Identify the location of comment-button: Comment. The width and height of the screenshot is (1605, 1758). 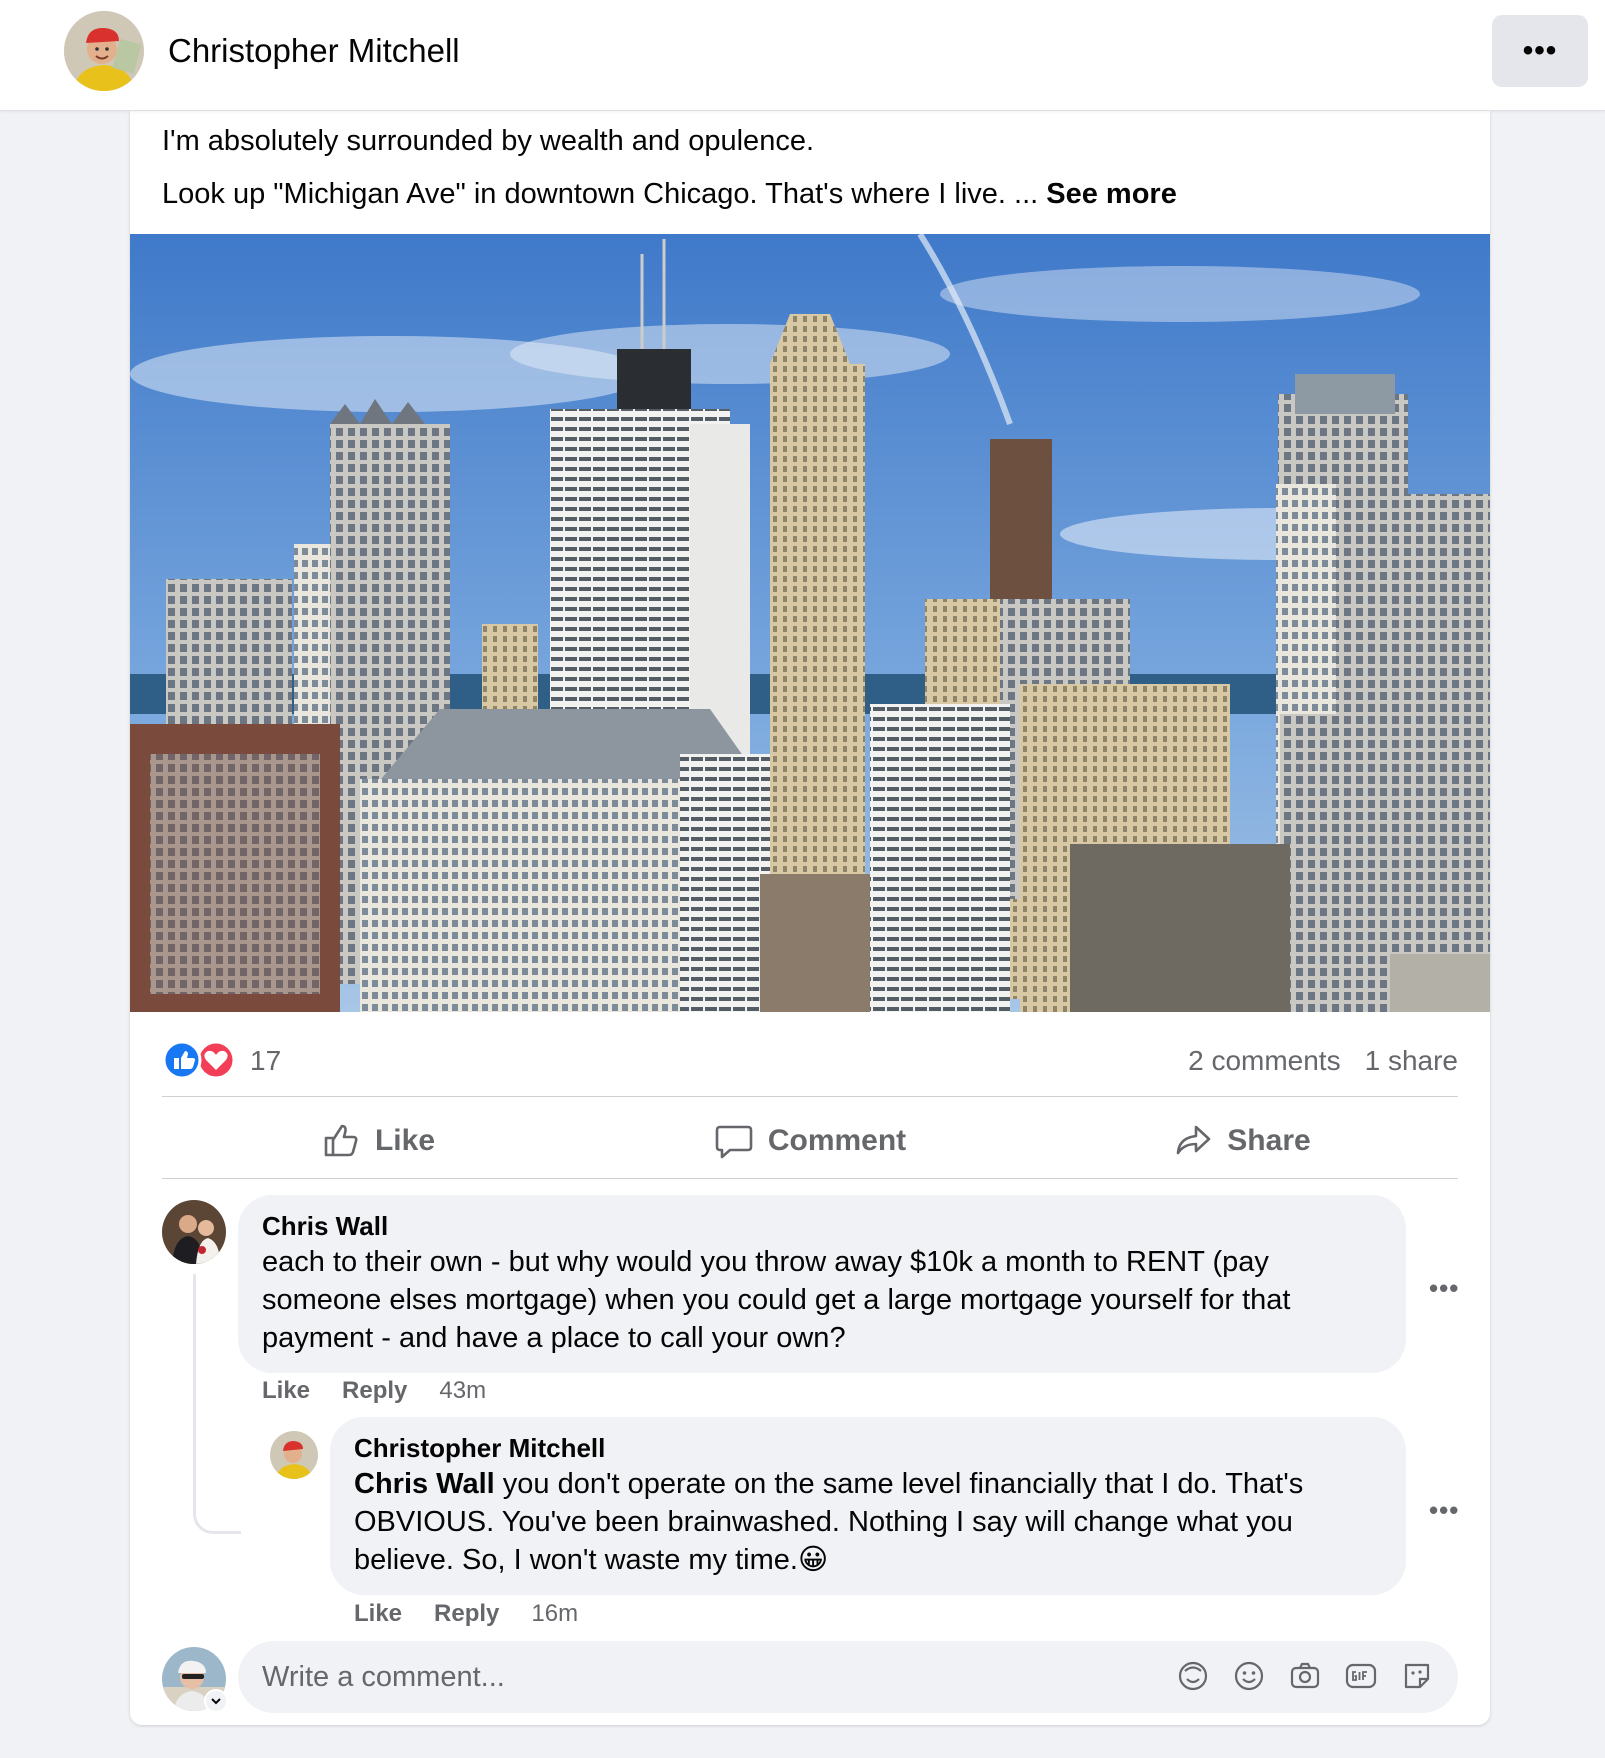
(810, 1141).